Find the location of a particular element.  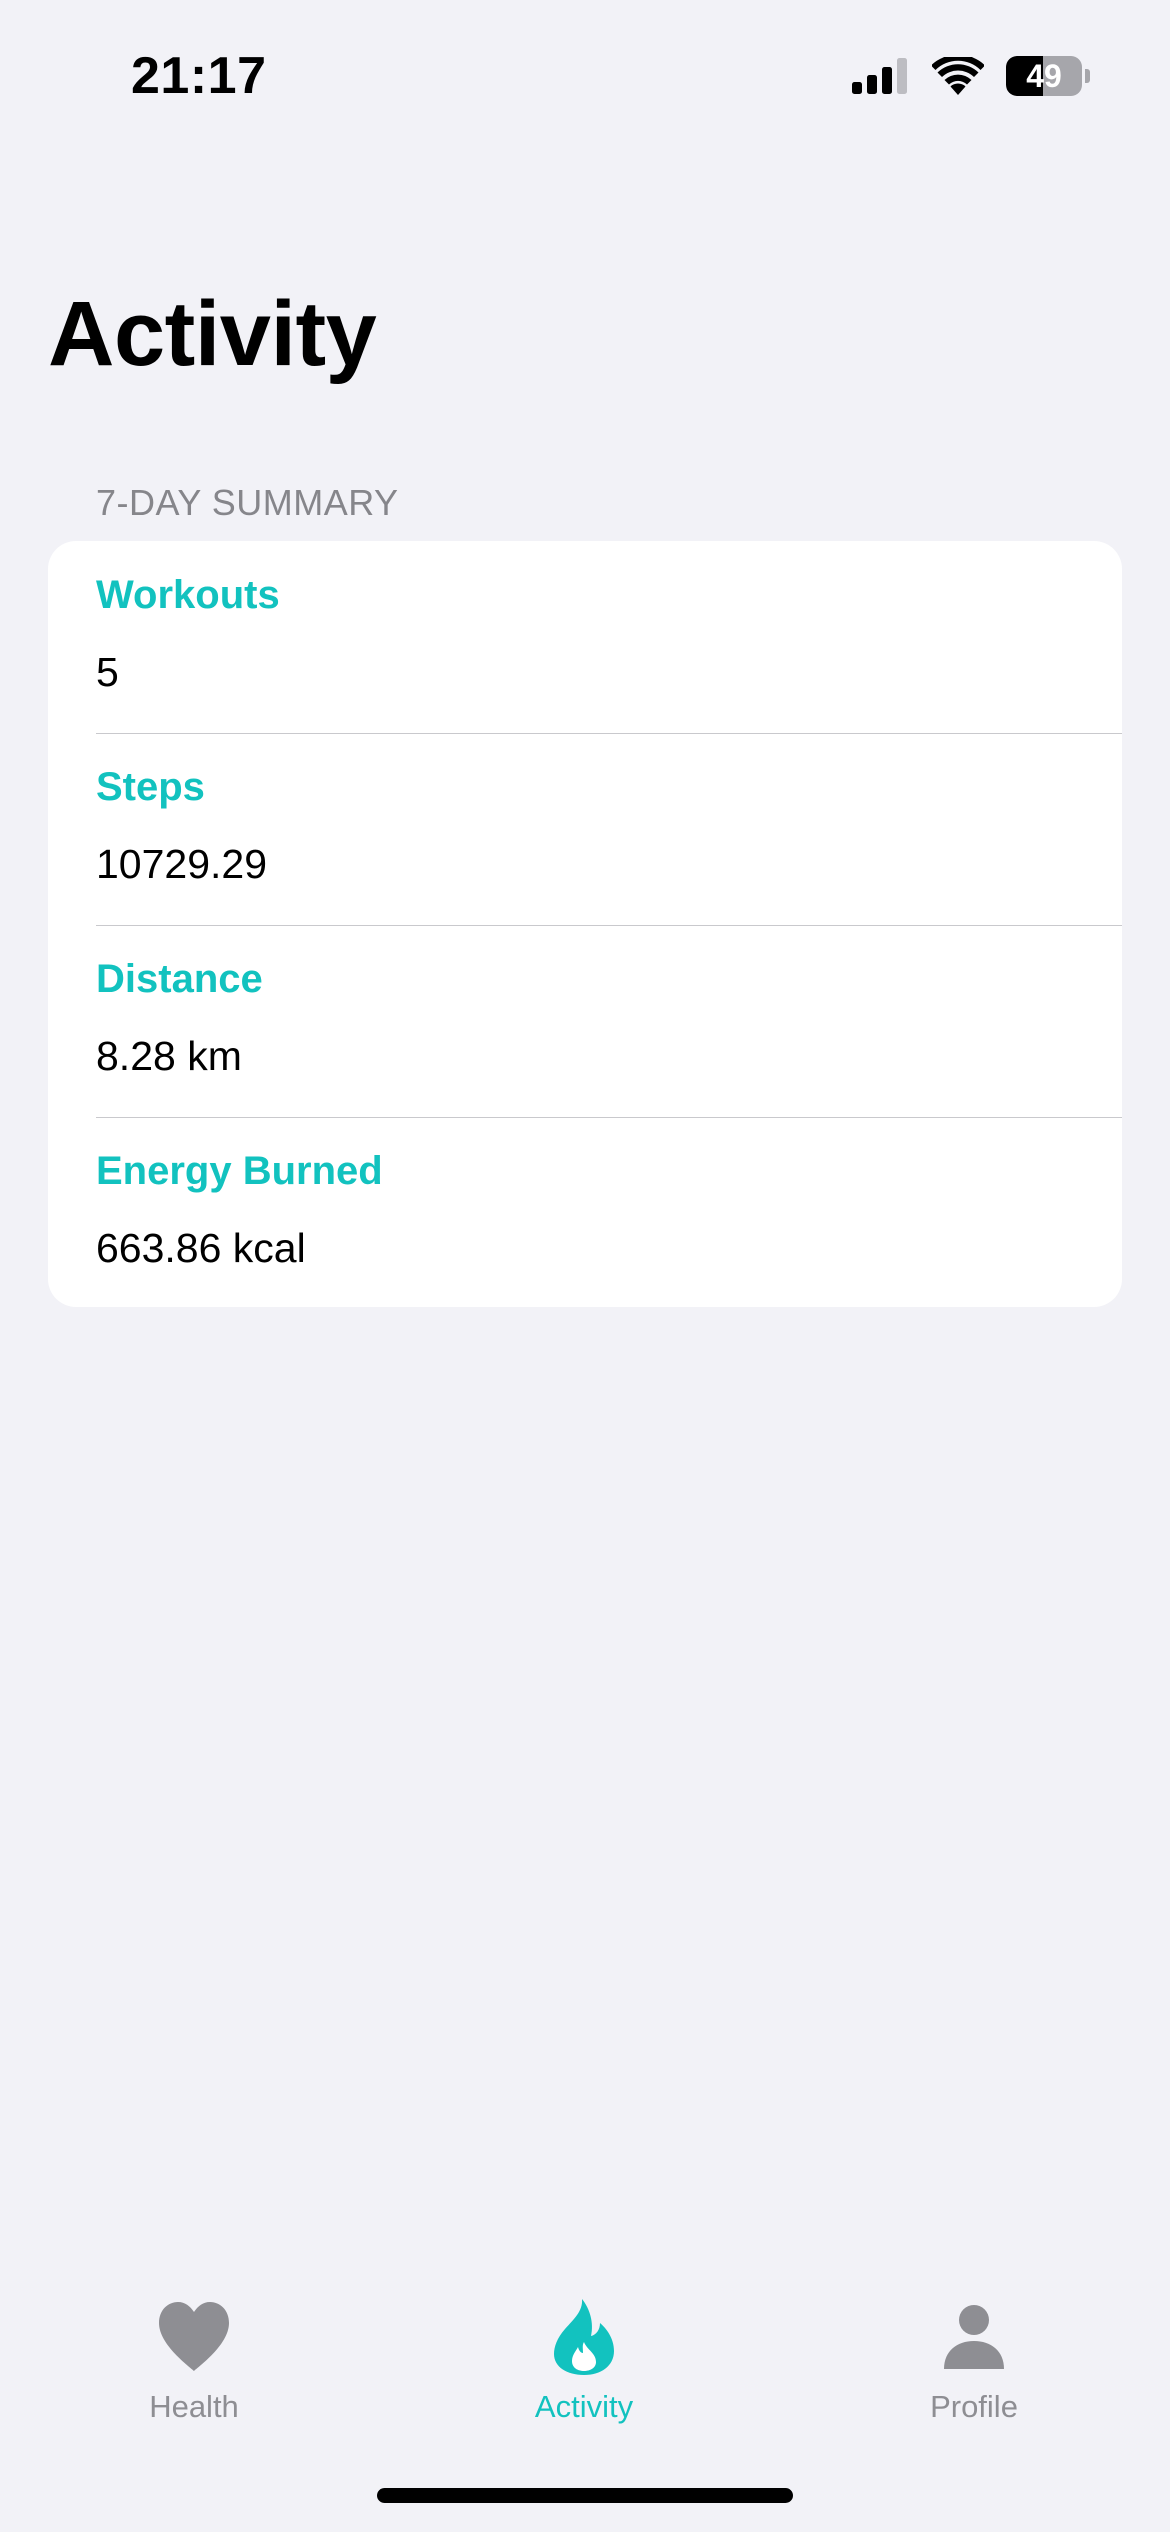

tab-profile: Profile is located at coordinates (974, 2372).